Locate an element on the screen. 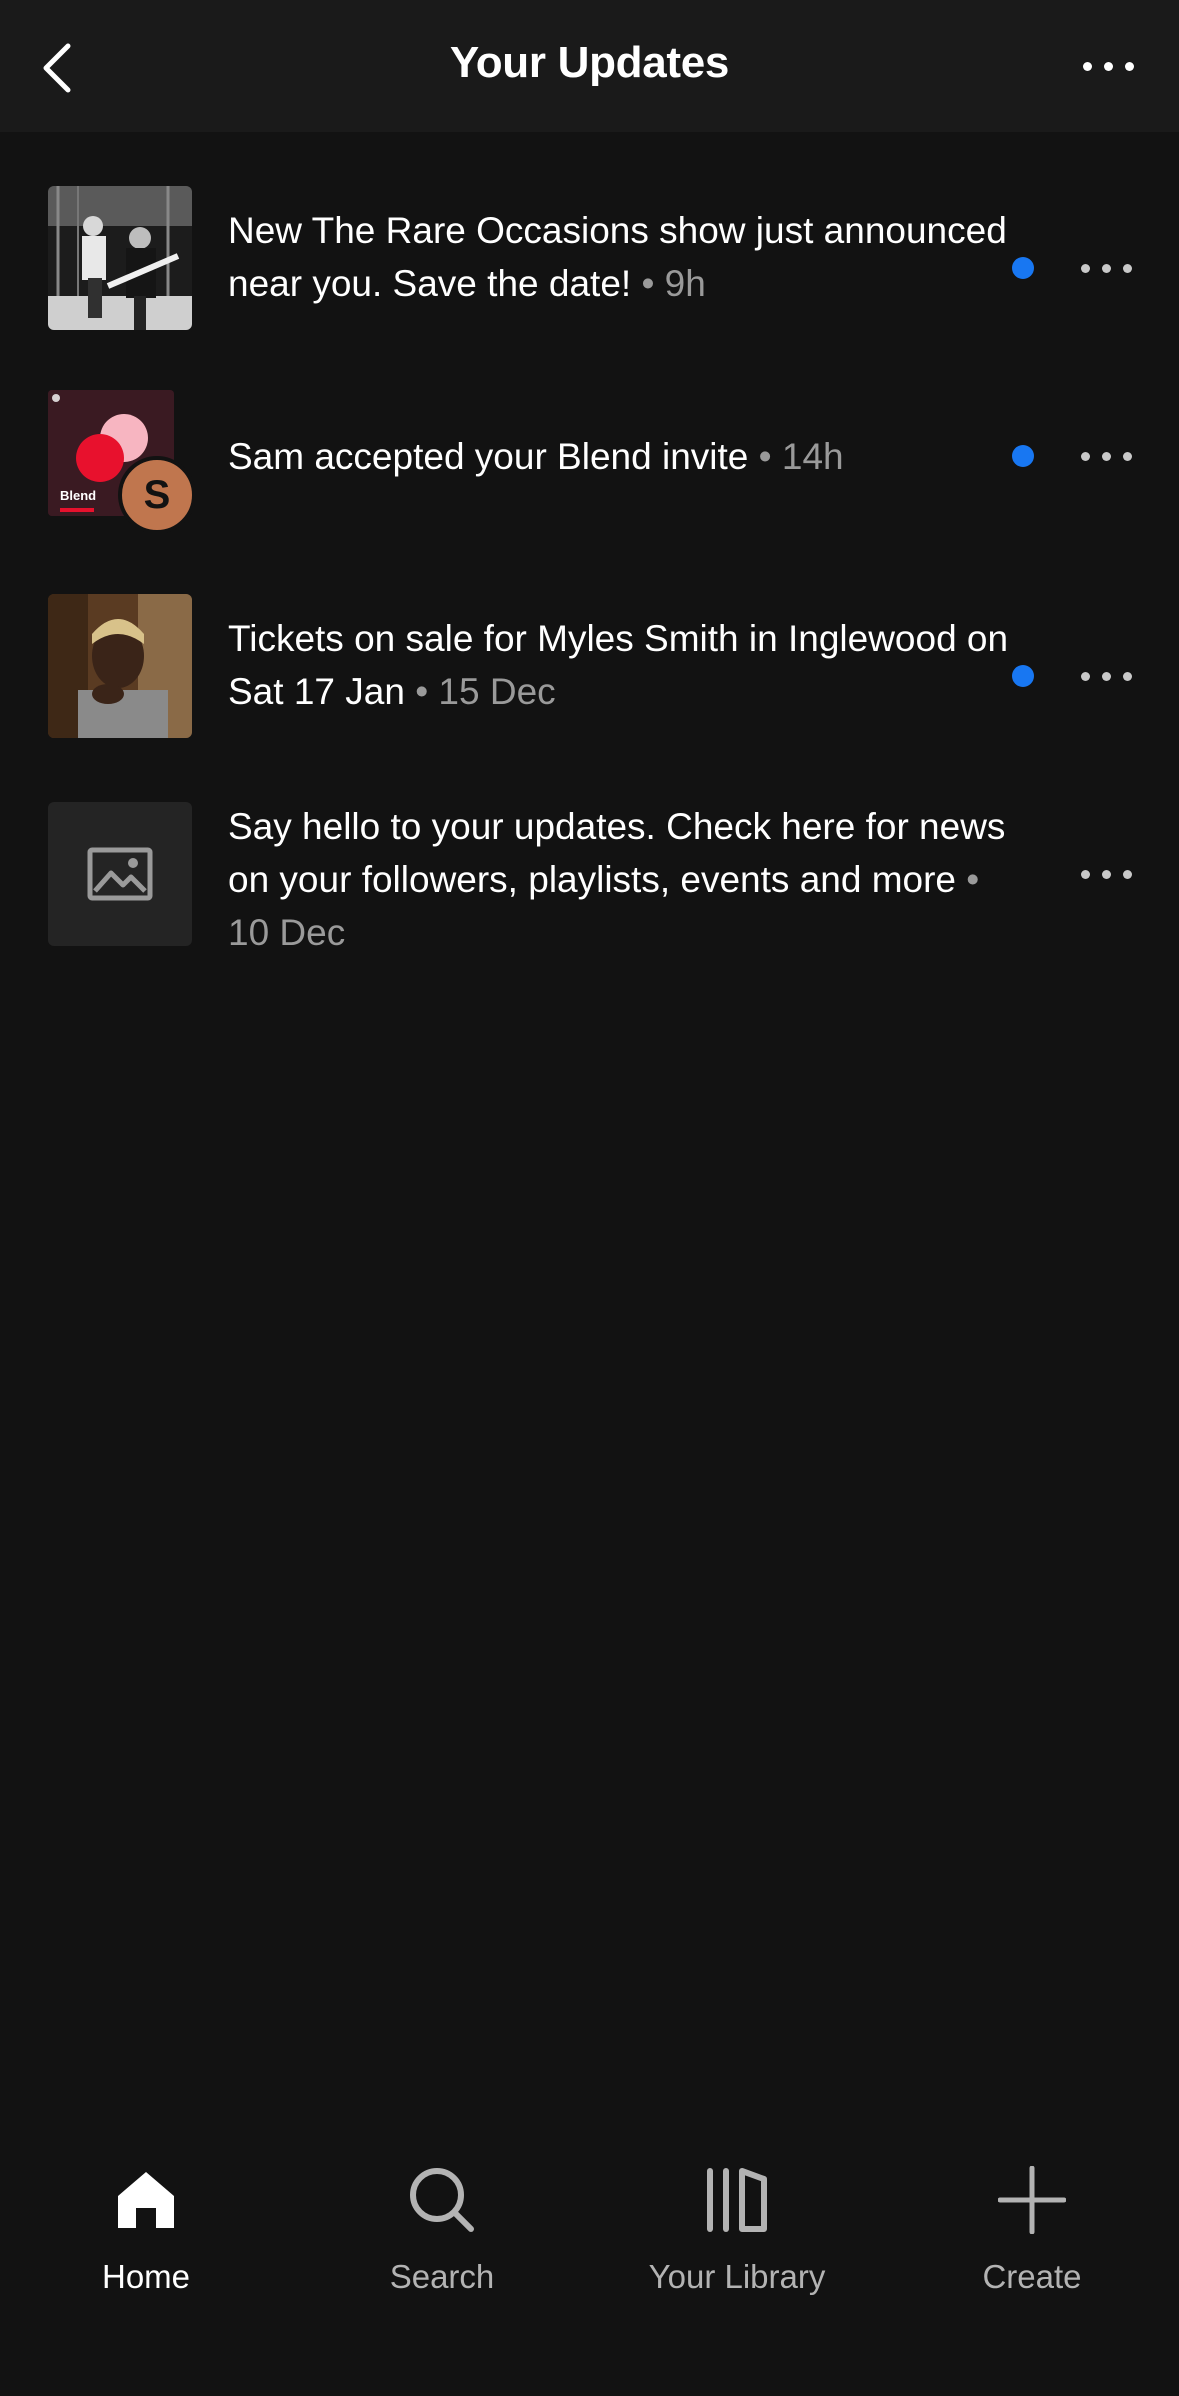 The width and height of the screenshot is (1179, 2396). artist-photo-thumbnail is located at coordinates (120, 666).